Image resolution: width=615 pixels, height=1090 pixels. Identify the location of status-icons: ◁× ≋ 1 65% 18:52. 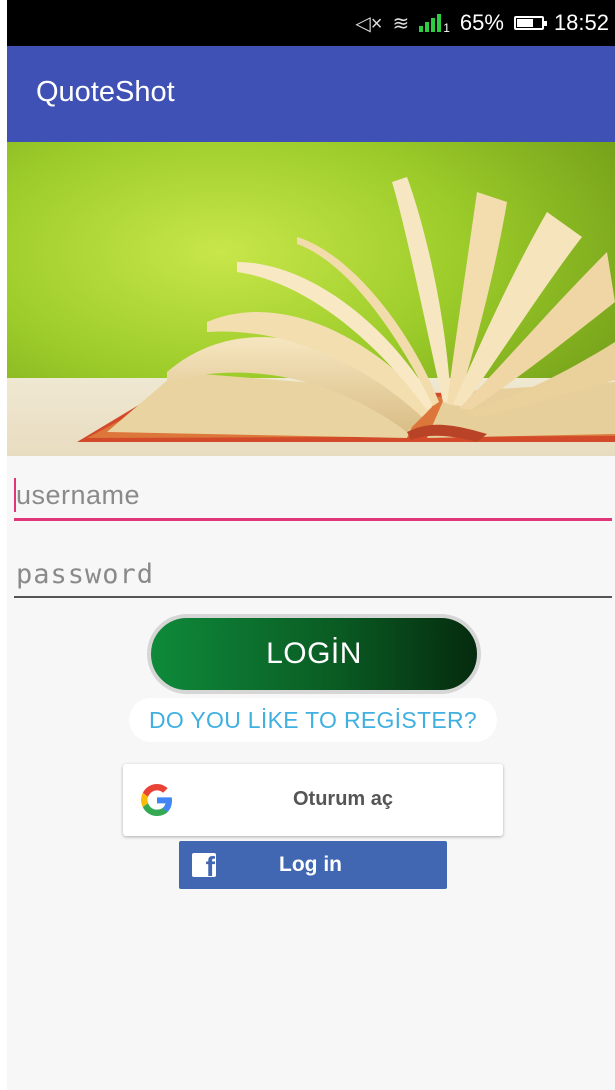
(482, 23).